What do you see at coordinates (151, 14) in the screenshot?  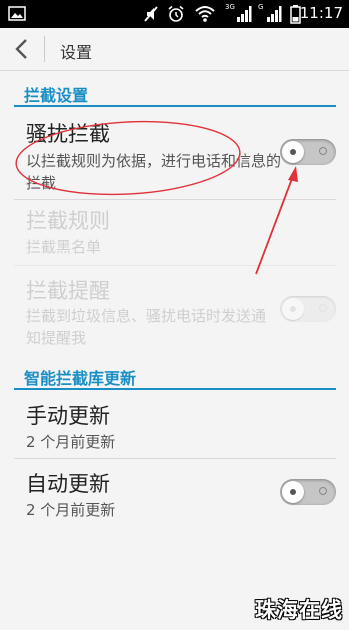 I see `mute-icon` at bounding box center [151, 14].